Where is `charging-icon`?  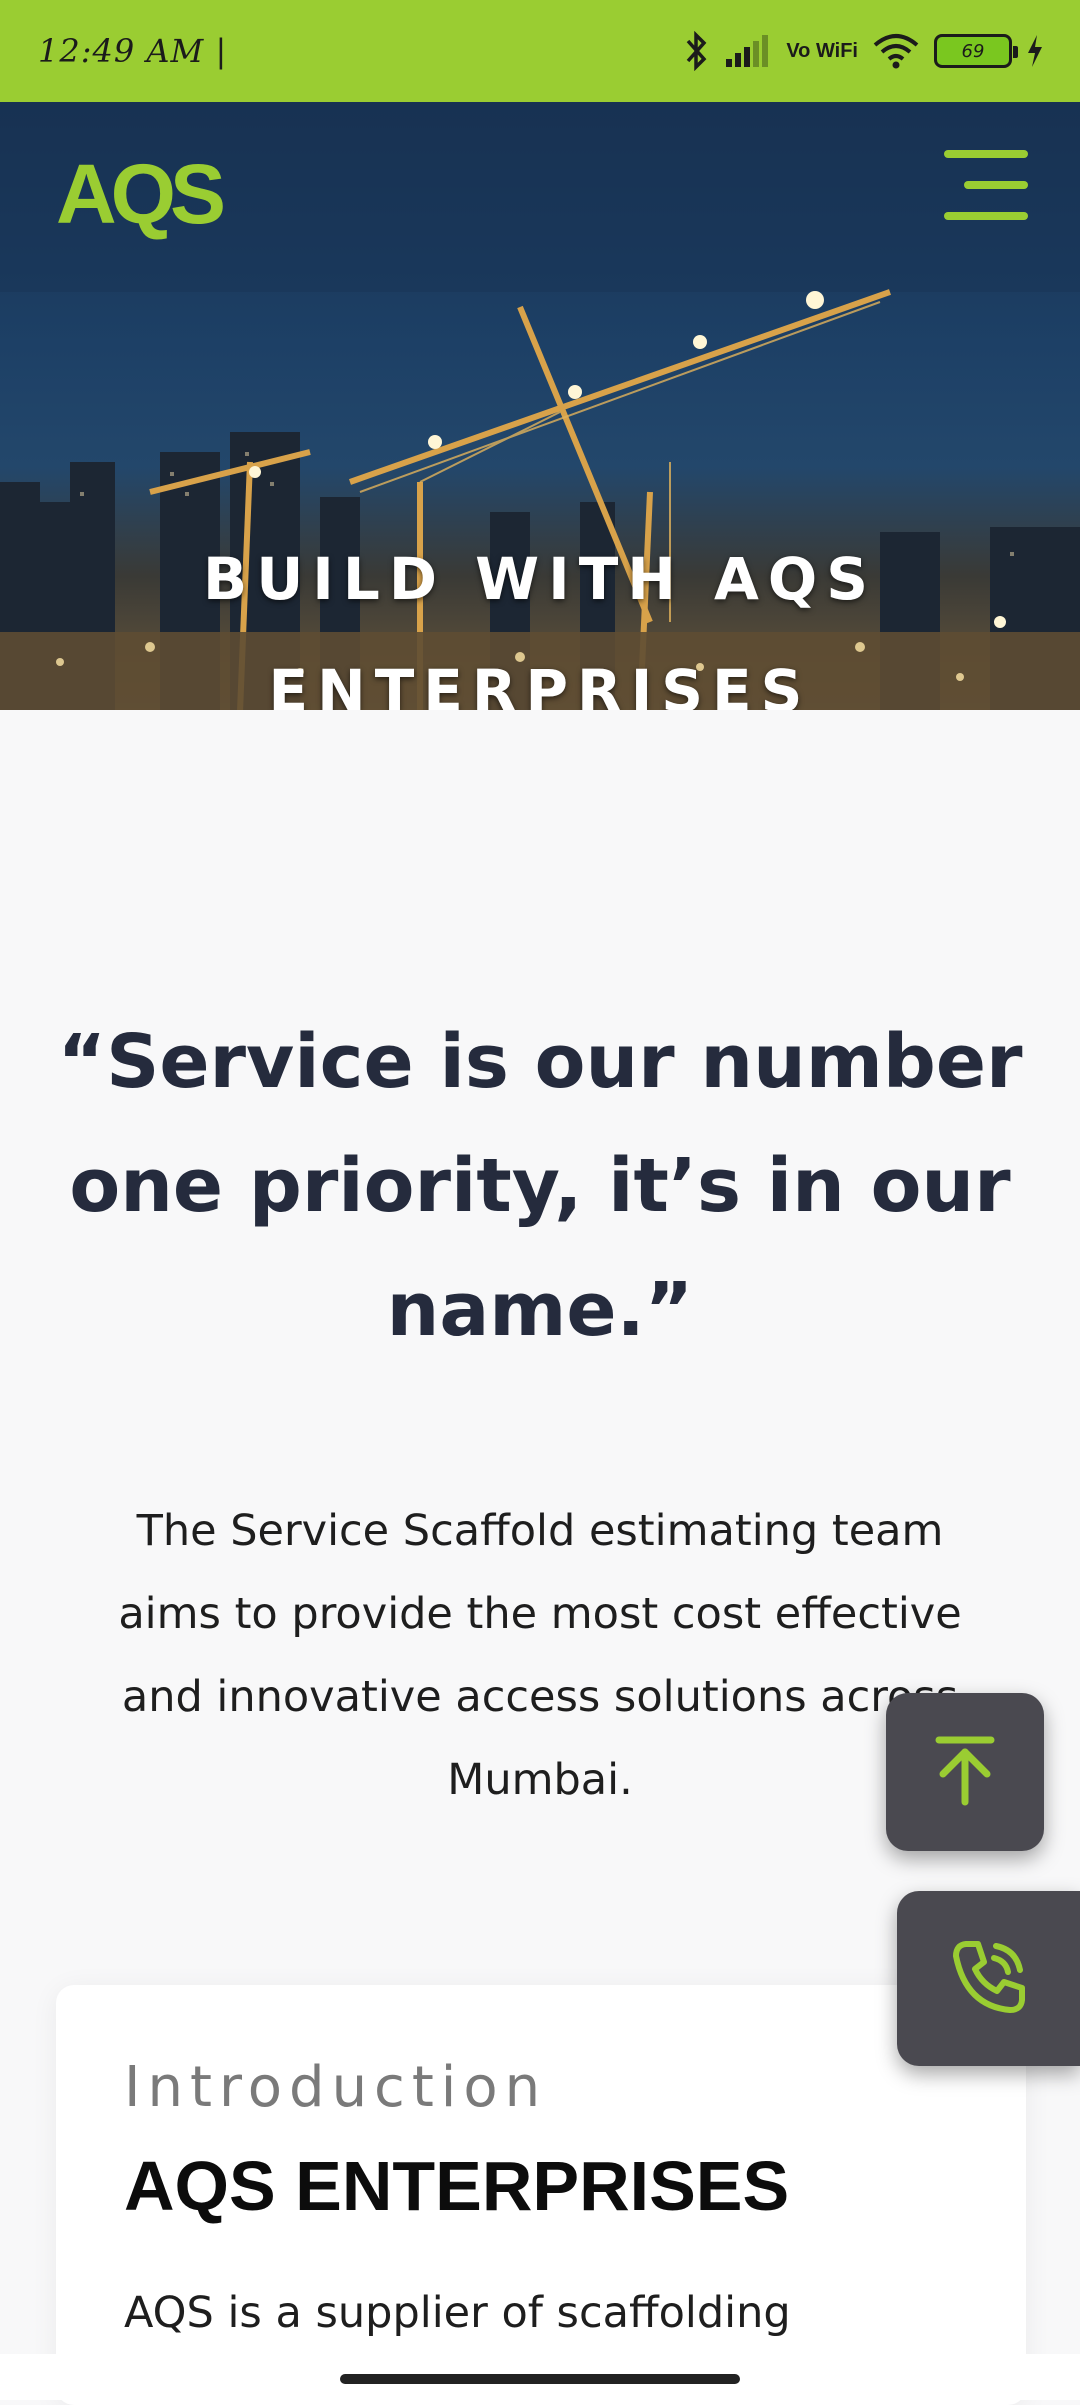
charging-icon is located at coordinates (1035, 51).